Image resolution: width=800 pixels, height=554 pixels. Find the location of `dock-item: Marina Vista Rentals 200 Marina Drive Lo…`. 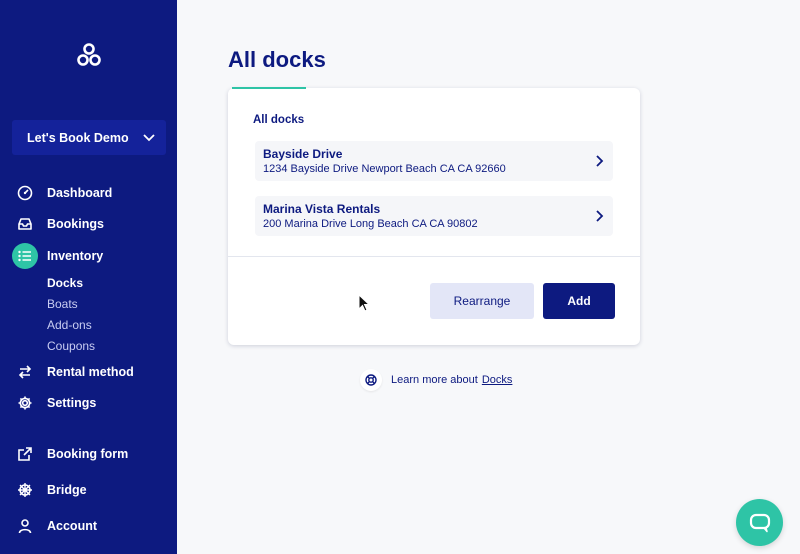

dock-item: Marina Vista Rentals 200 Marina Drive Lo… is located at coordinates (434, 216).